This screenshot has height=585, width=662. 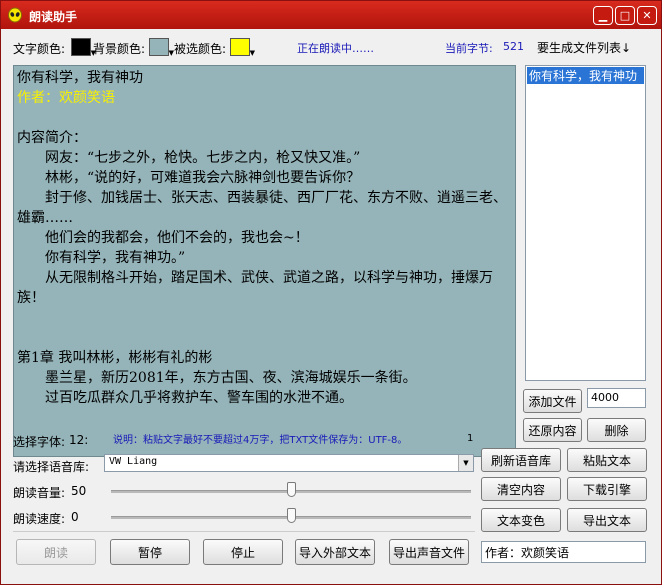 What do you see at coordinates (521, 520) in the screenshot?
I see `text-color-change-button: 文本变色` at bounding box center [521, 520].